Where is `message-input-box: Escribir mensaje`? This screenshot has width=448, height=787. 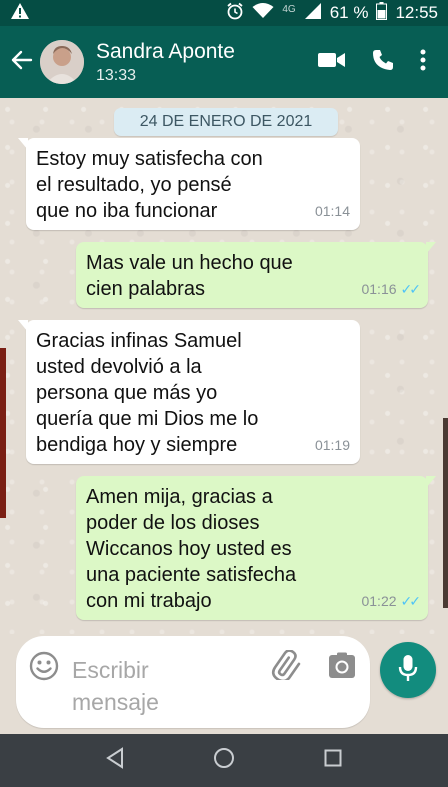 message-input-box: Escribir mensaje is located at coordinates (193, 682).